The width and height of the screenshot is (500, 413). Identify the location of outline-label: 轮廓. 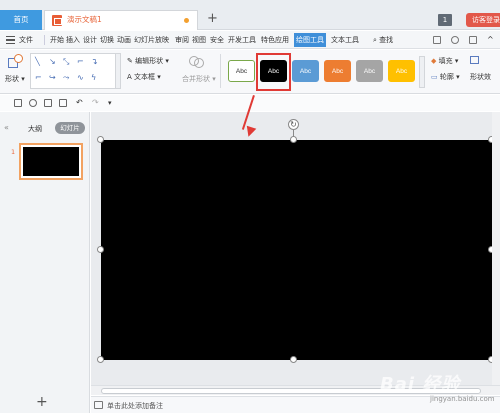
(446, 77).